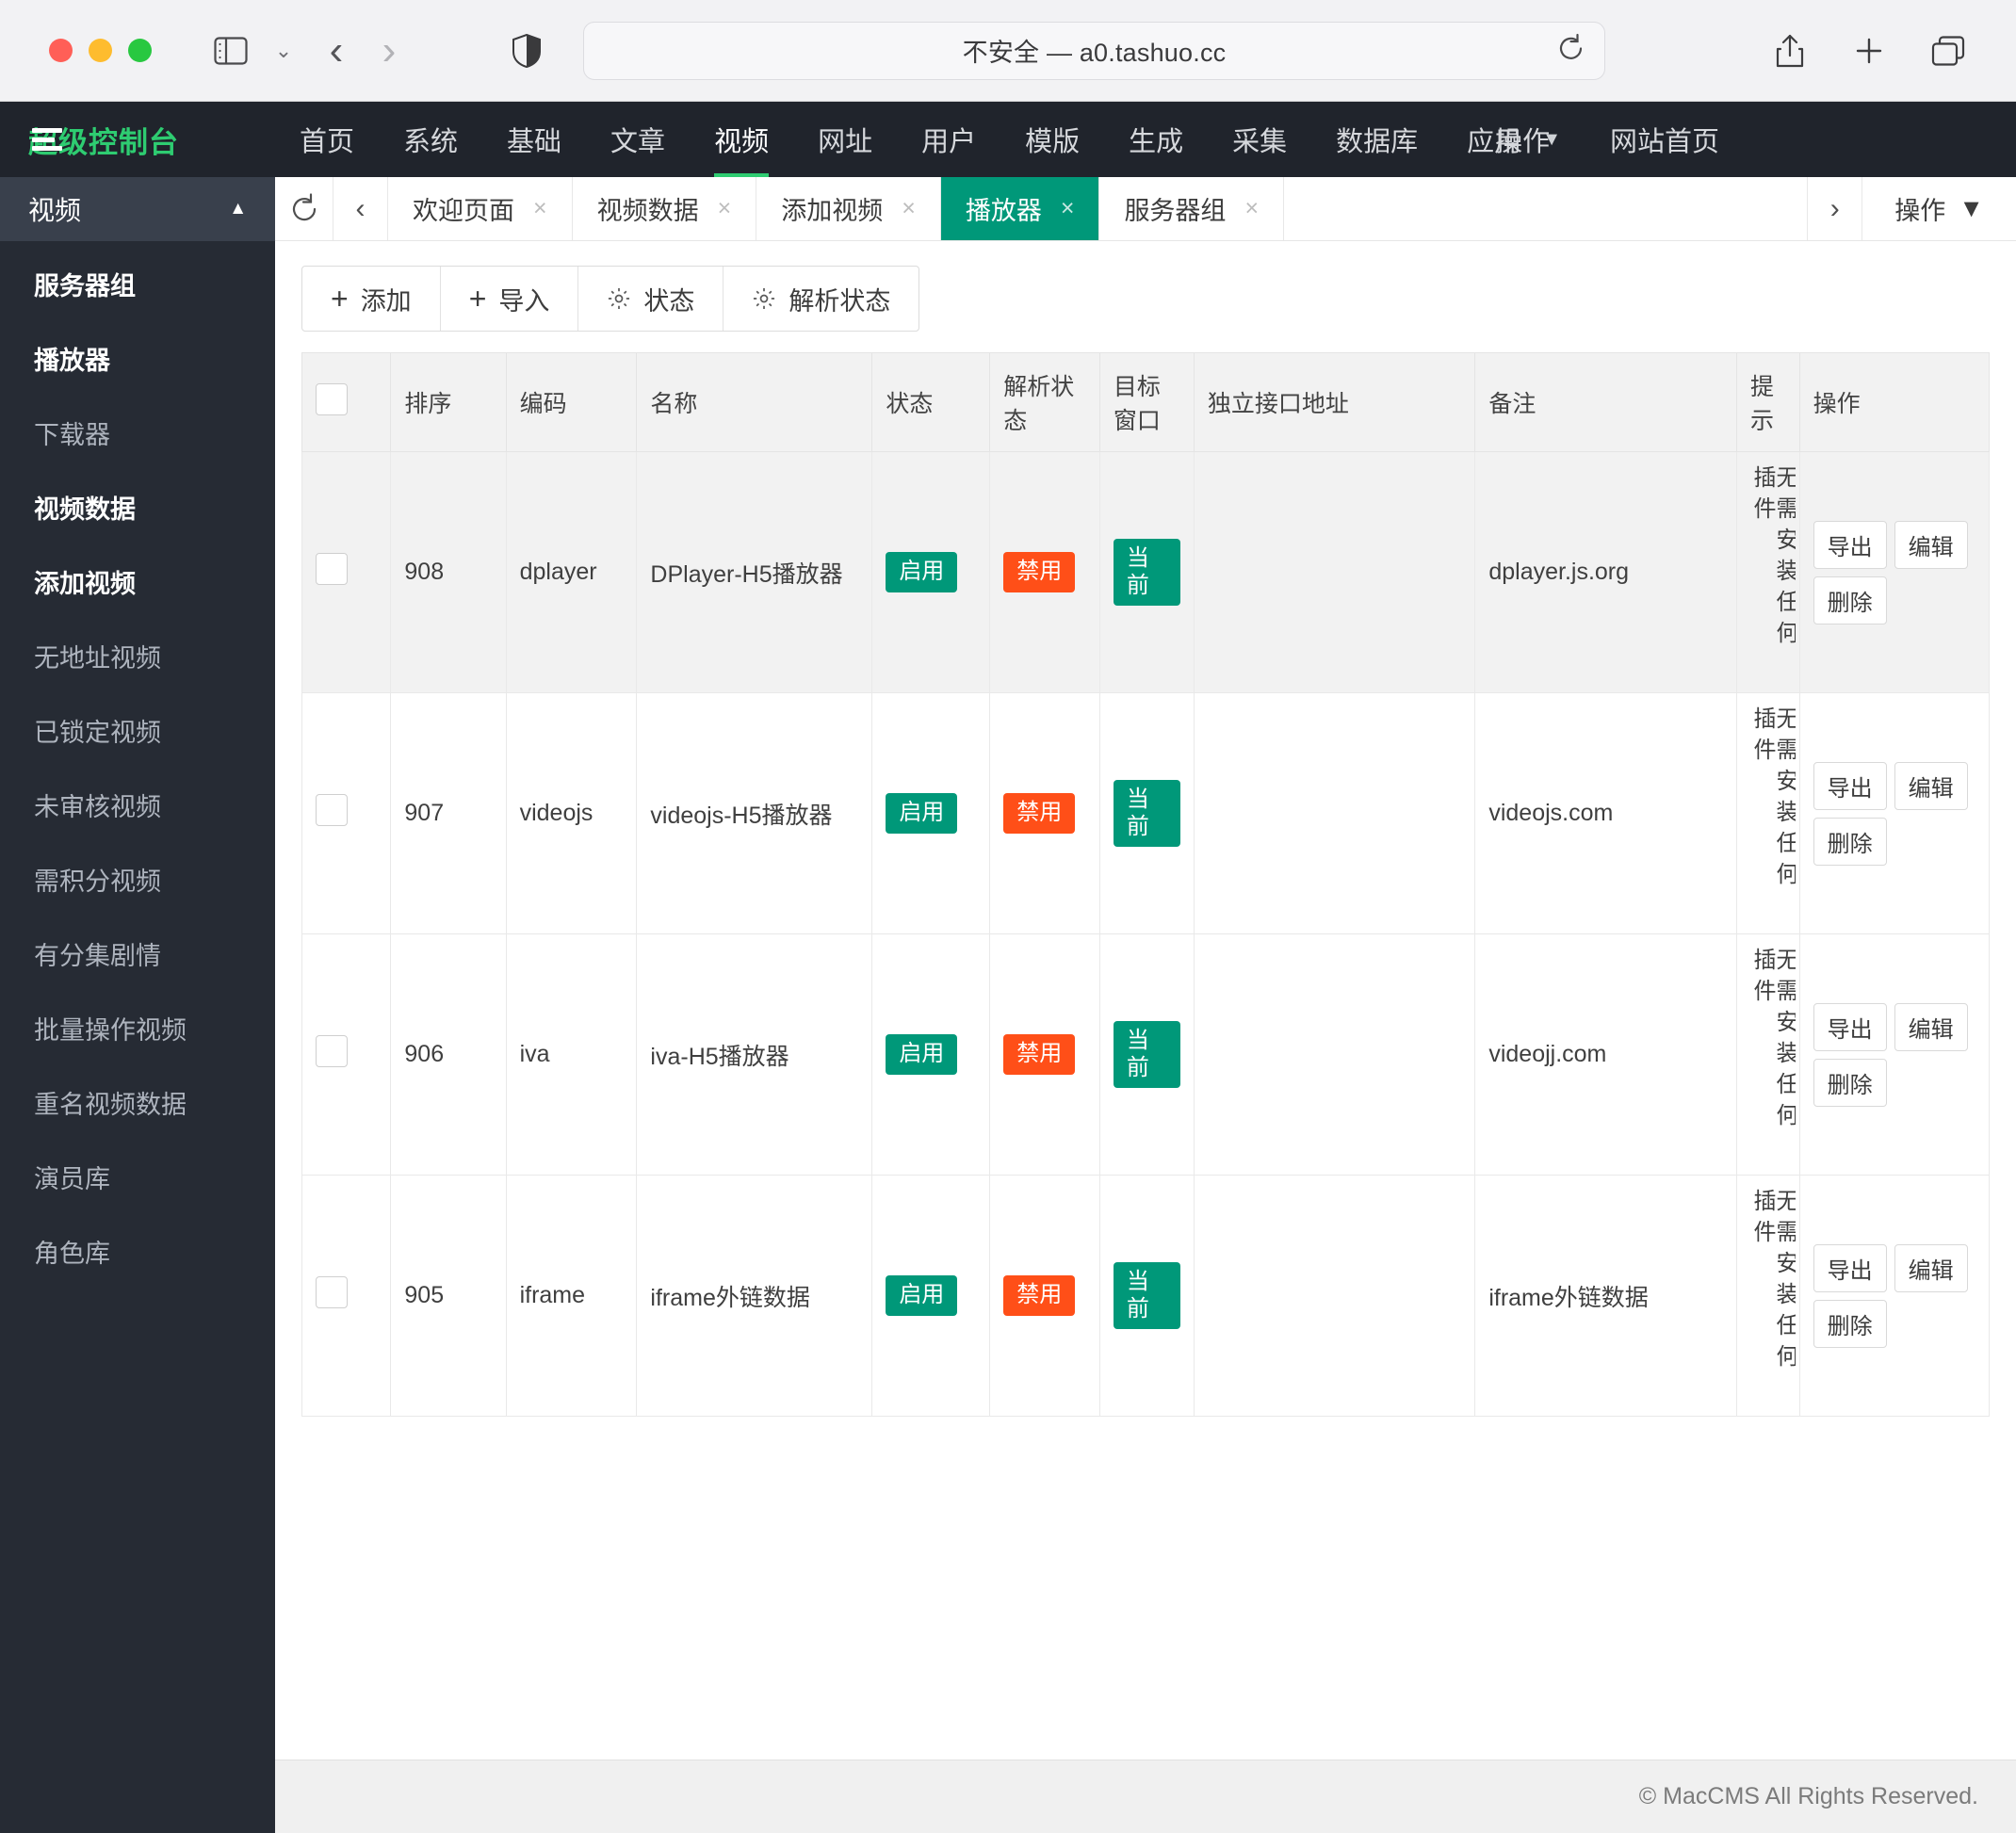 Image resolution: width=2016 pixels, height=1833 pixels. I want to click on new-tab-icon, so click(1869, 51).